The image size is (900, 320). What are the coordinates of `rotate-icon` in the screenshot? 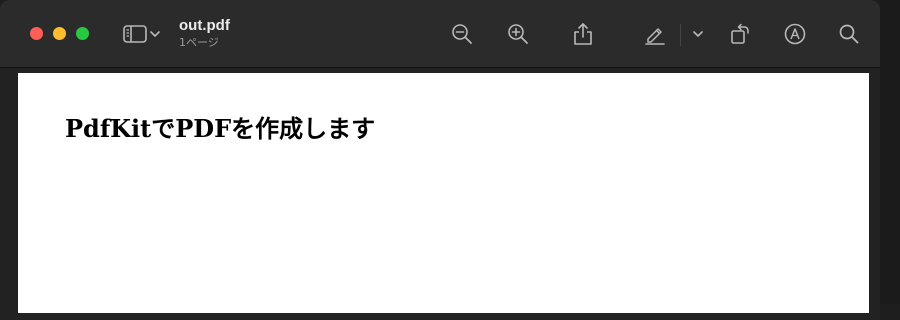 It's located at (740, 33).